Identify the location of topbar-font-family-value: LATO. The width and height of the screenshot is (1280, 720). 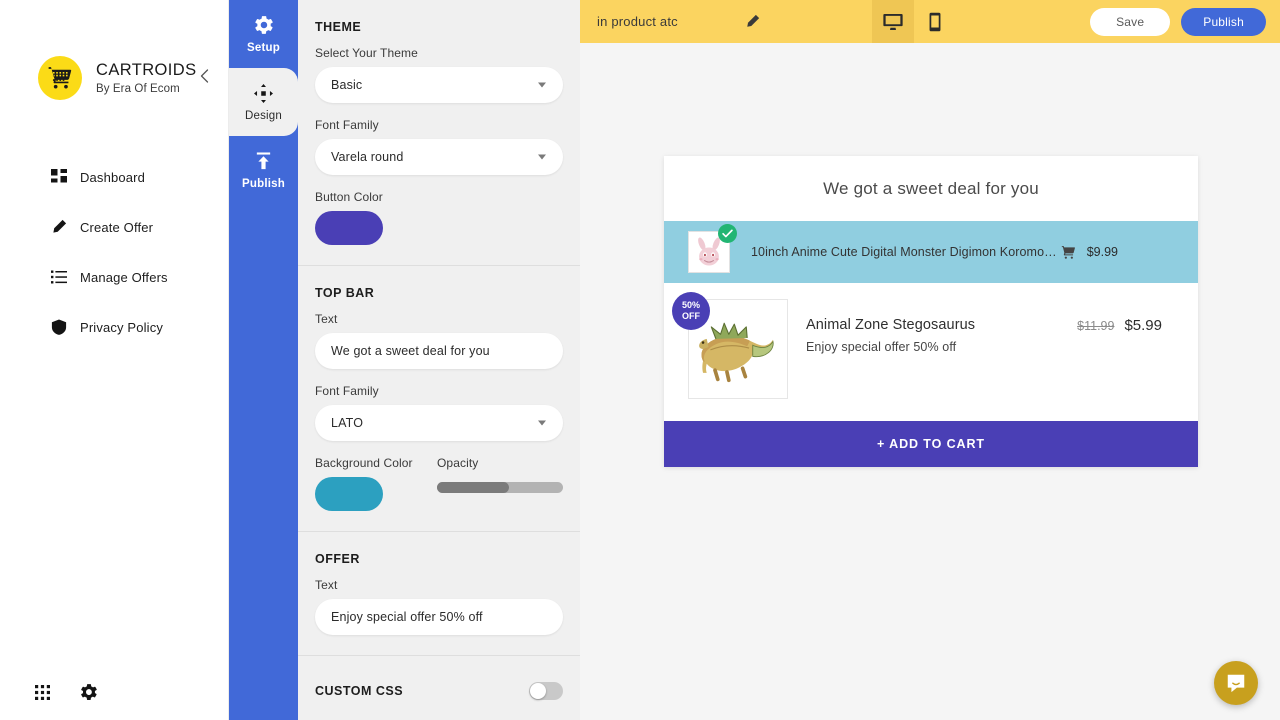
(347, 423).